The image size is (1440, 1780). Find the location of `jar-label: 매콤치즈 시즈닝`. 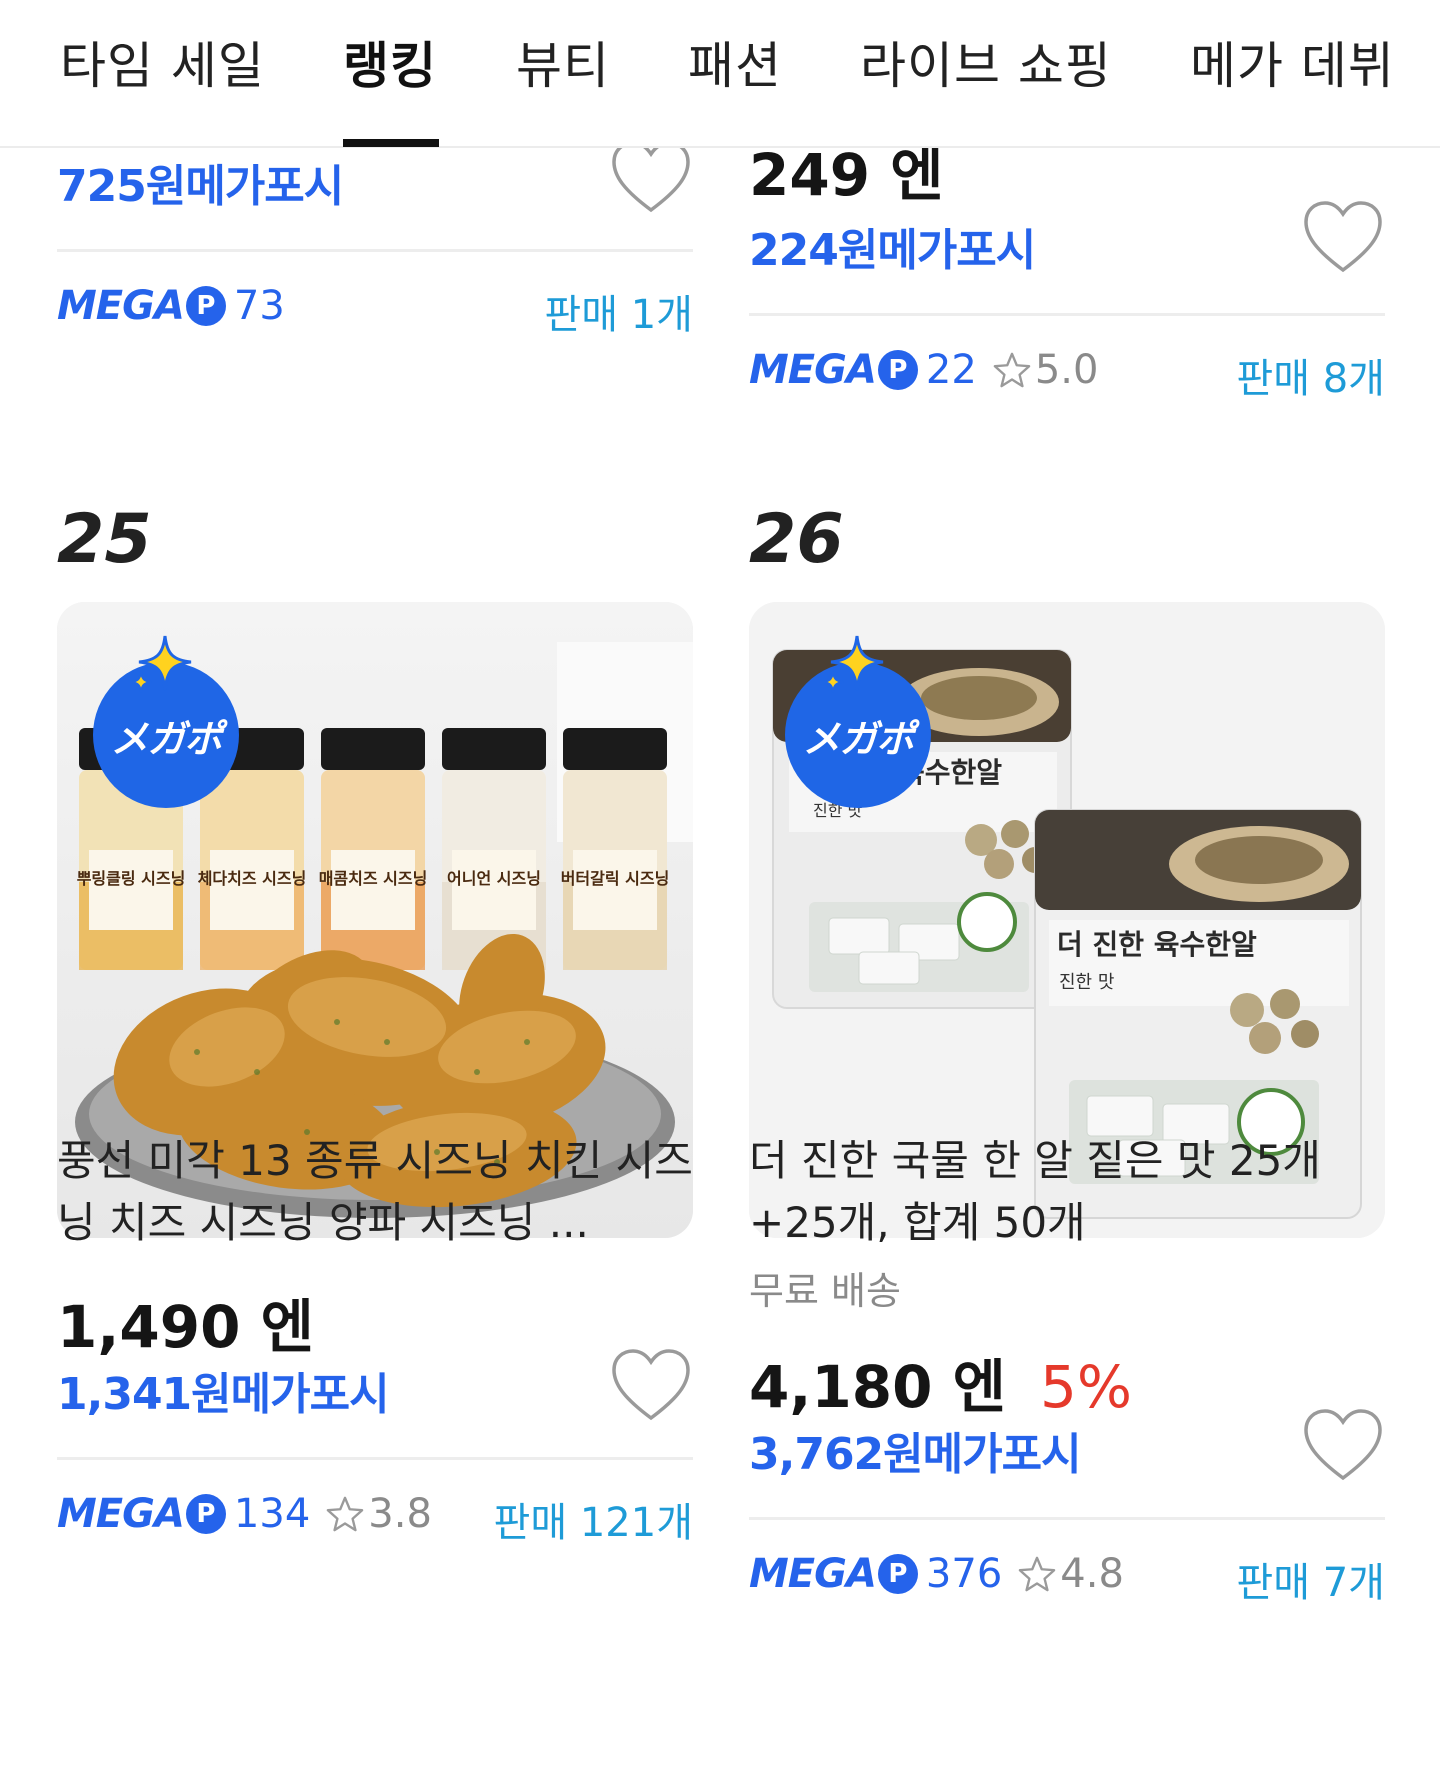

jar-label: 매콤치즈 시즈닝 is located at coordinates (373, 878).